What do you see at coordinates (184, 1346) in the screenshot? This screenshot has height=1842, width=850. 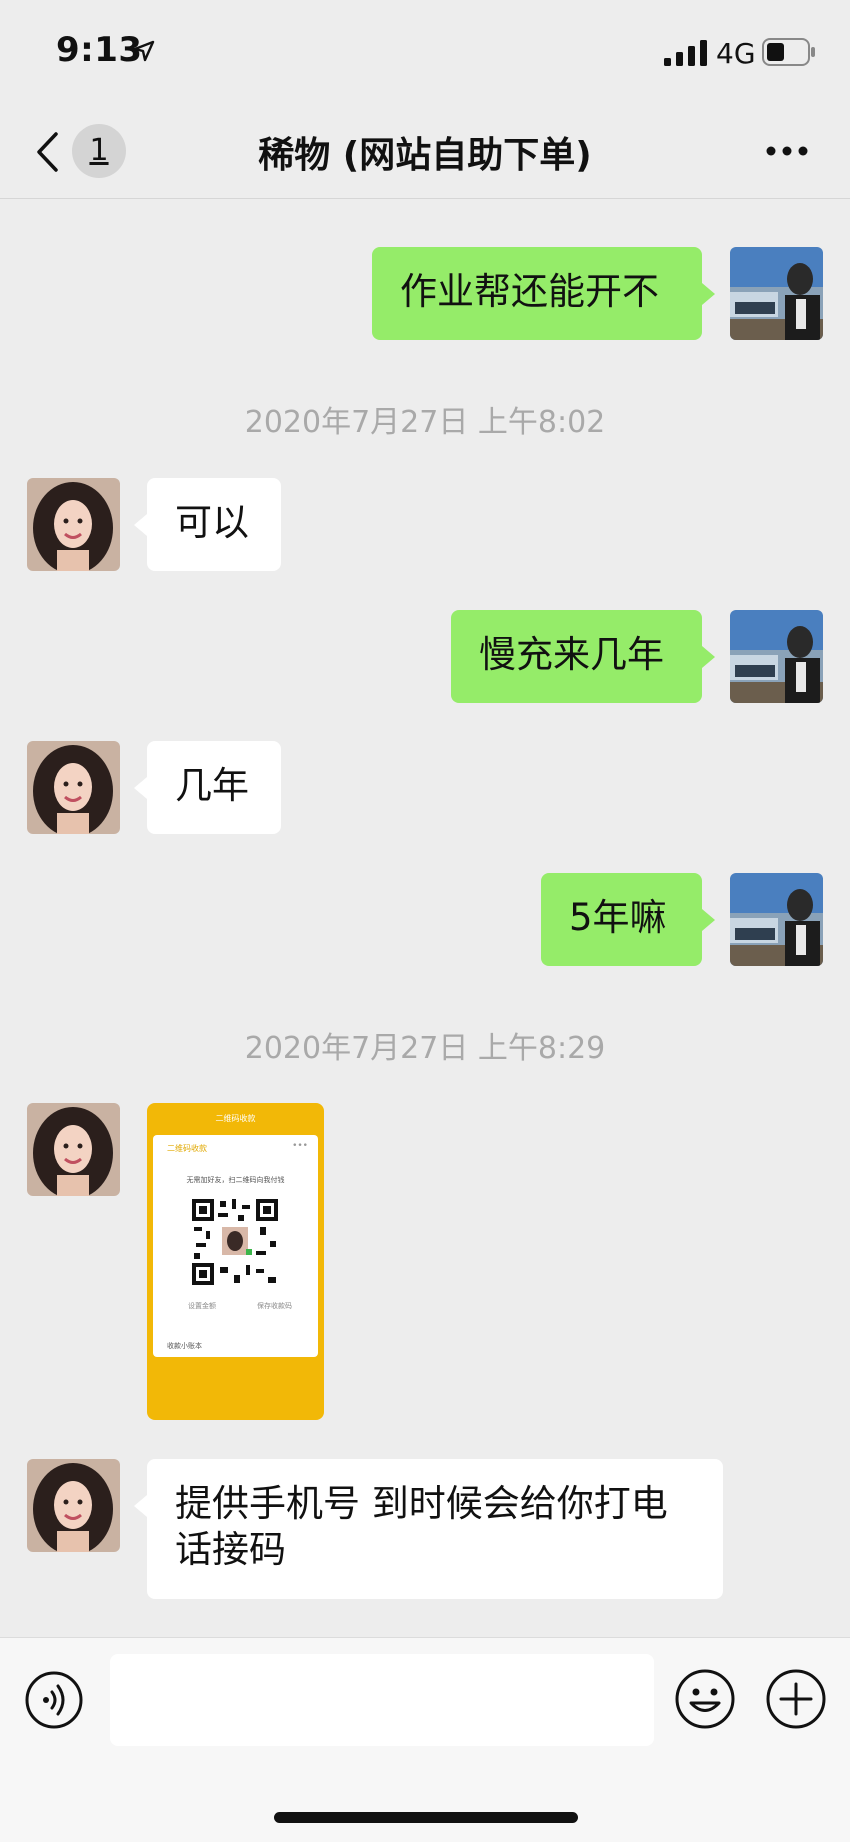 I see `image-card-footer: 收款小账本` at bounding box center [184, 1346].